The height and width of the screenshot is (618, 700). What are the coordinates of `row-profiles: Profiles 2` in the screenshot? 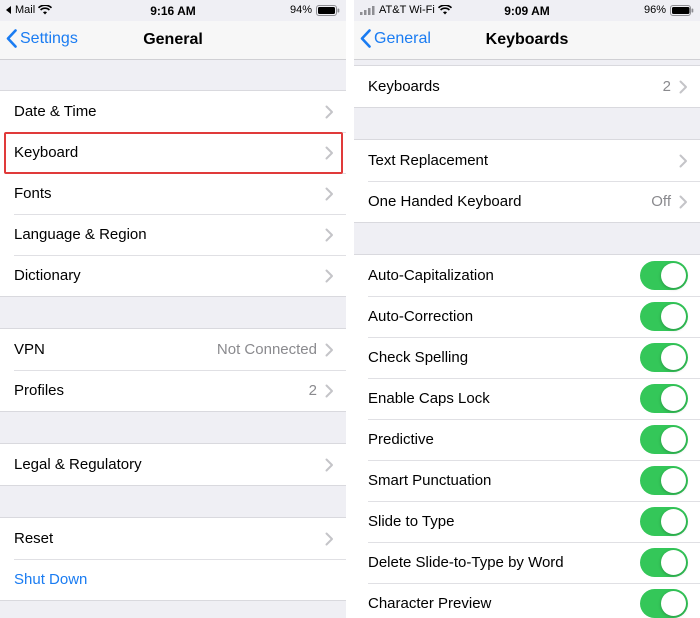 It's located at (173, 390).